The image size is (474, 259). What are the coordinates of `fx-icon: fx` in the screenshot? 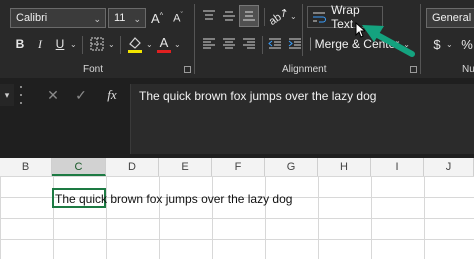 It's located at (112, 94).